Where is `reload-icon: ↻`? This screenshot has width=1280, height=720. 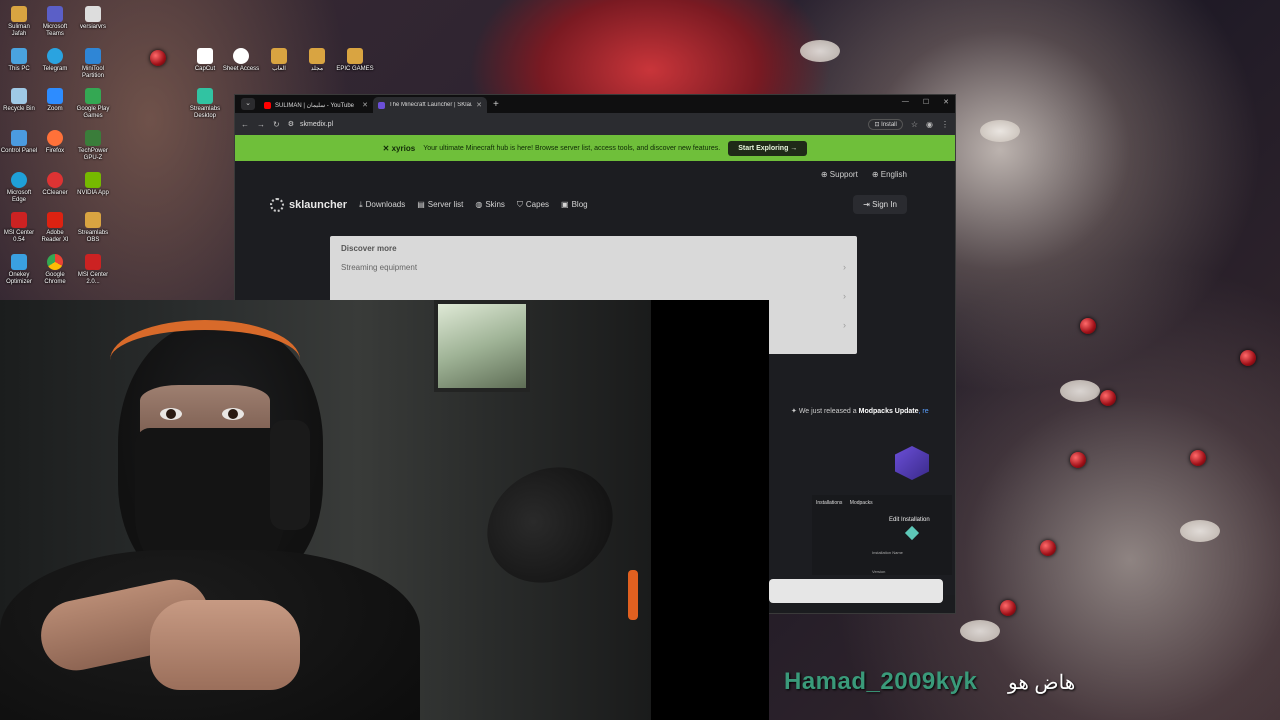
reload-icon: ↻ is located at coordinates (276, 124).